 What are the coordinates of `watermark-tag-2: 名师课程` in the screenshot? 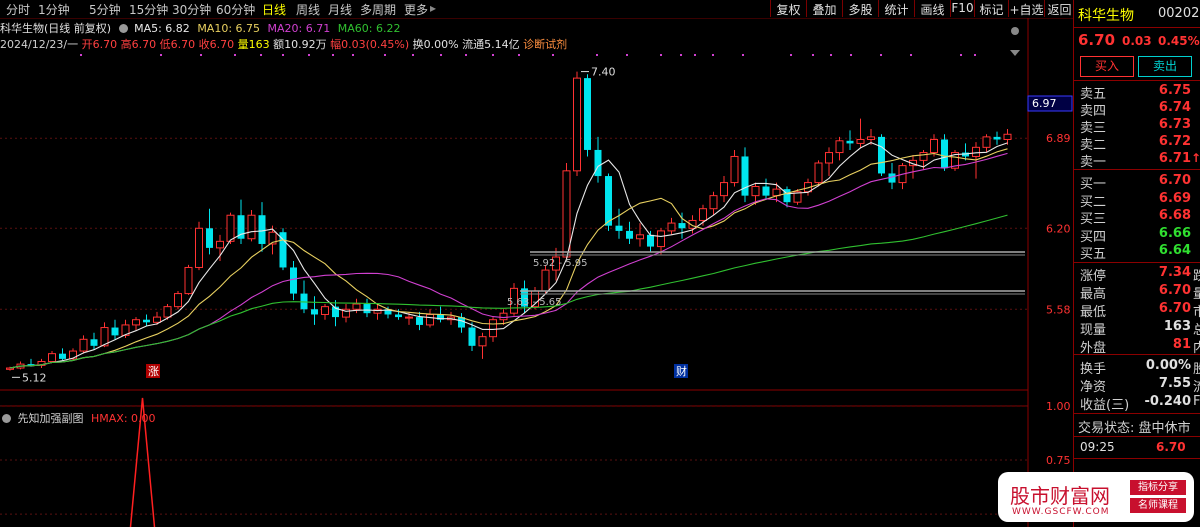 It's located at (1158, 505).